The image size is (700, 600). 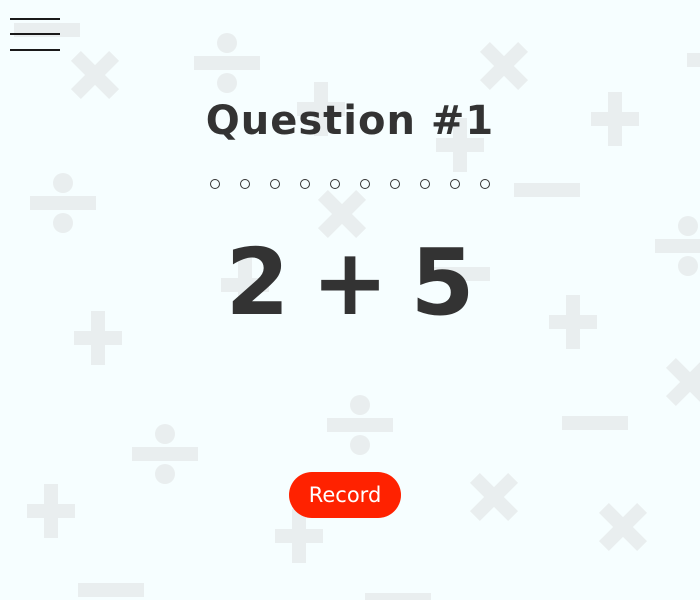 What do you see at coordinates (257, 282) in the screenshot?
I see `left-operand: 2` at bounding box center [257, 282].